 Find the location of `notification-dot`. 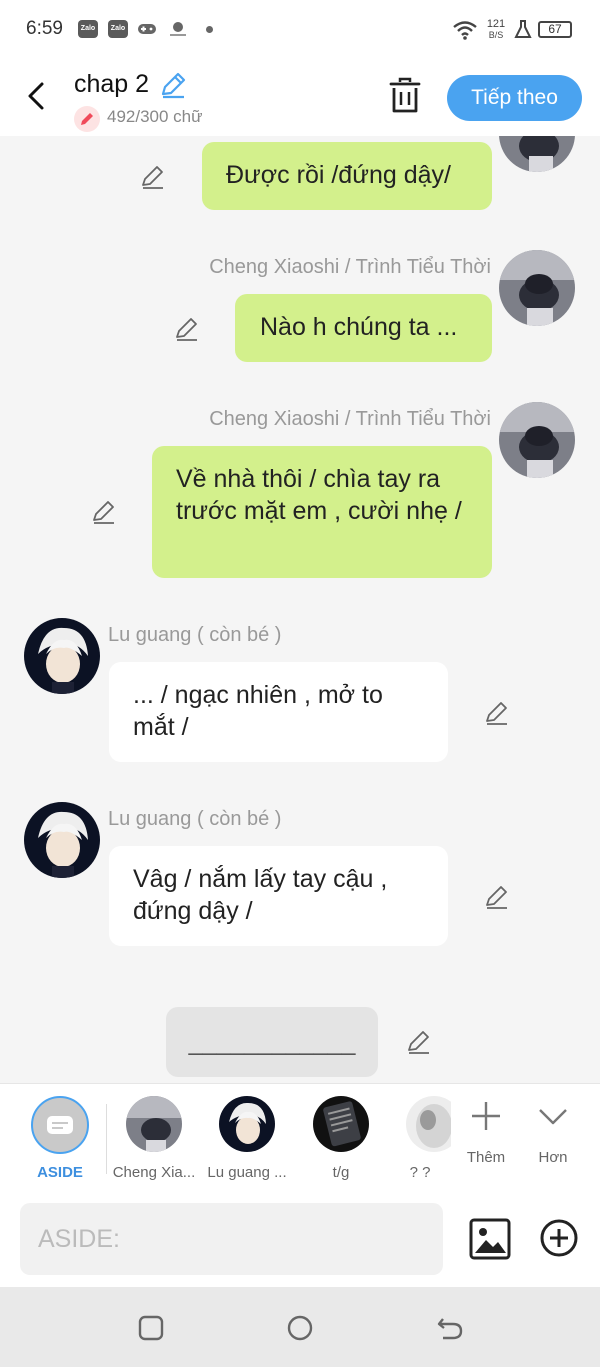

notification-dot is located at coordinates (209, 29).